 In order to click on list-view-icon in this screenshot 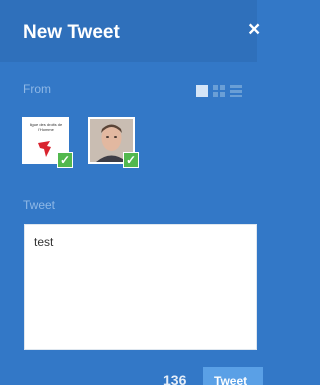, I will do `click(236, 91)`.